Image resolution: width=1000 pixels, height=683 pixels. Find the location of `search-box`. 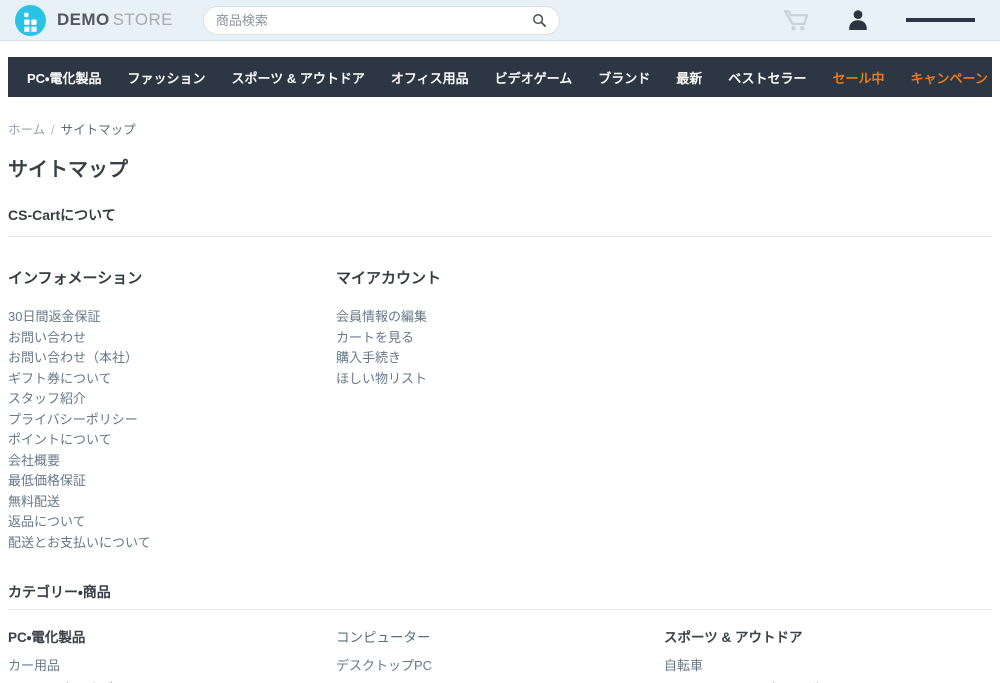

search-box is located at coordinates (381, 20).